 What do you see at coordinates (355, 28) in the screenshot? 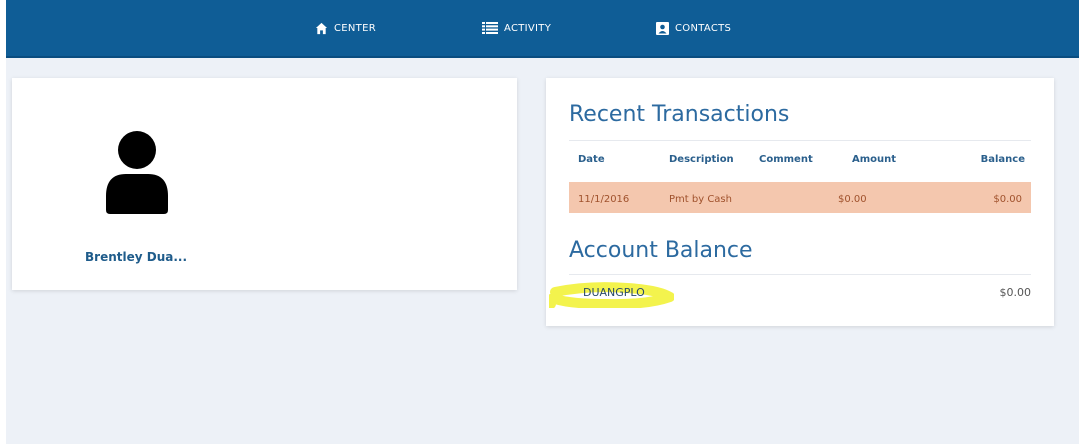
I see `nav-center-label: CENTER` at bounding box center [355, 28].